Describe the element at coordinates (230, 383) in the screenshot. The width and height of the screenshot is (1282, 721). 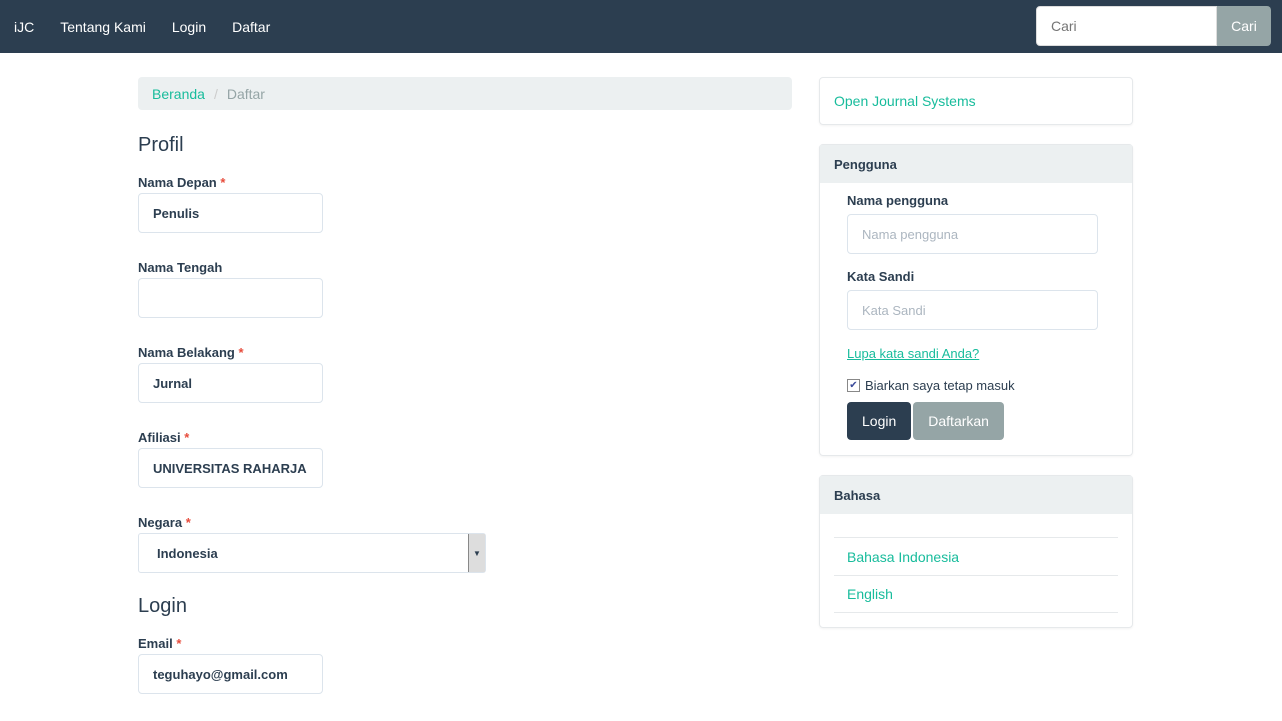
I see `last-name-input: Jurnal` at that location.